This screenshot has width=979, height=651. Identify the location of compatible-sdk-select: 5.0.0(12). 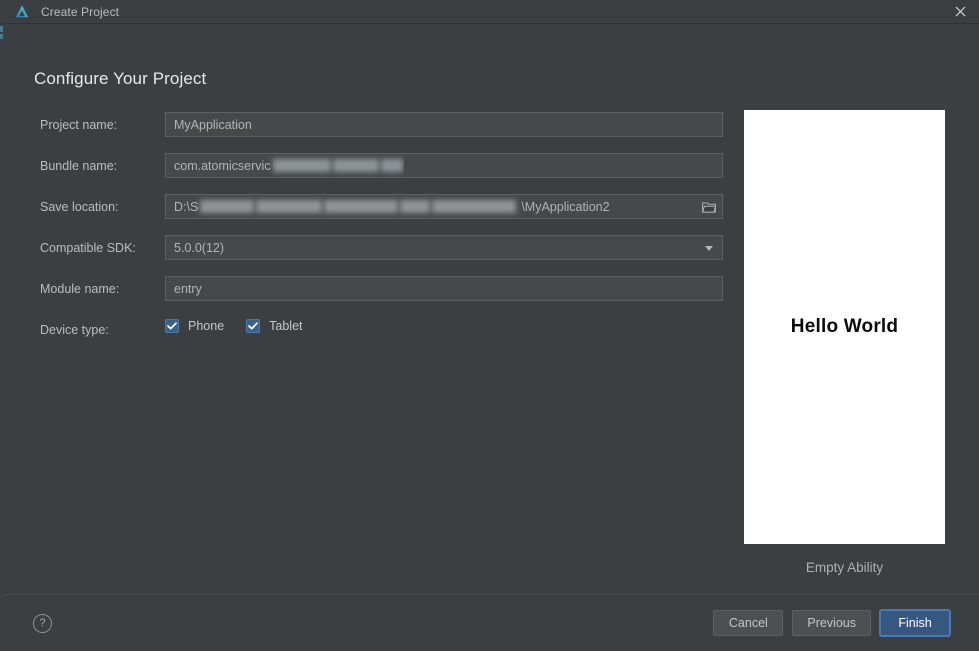
(444, 247).